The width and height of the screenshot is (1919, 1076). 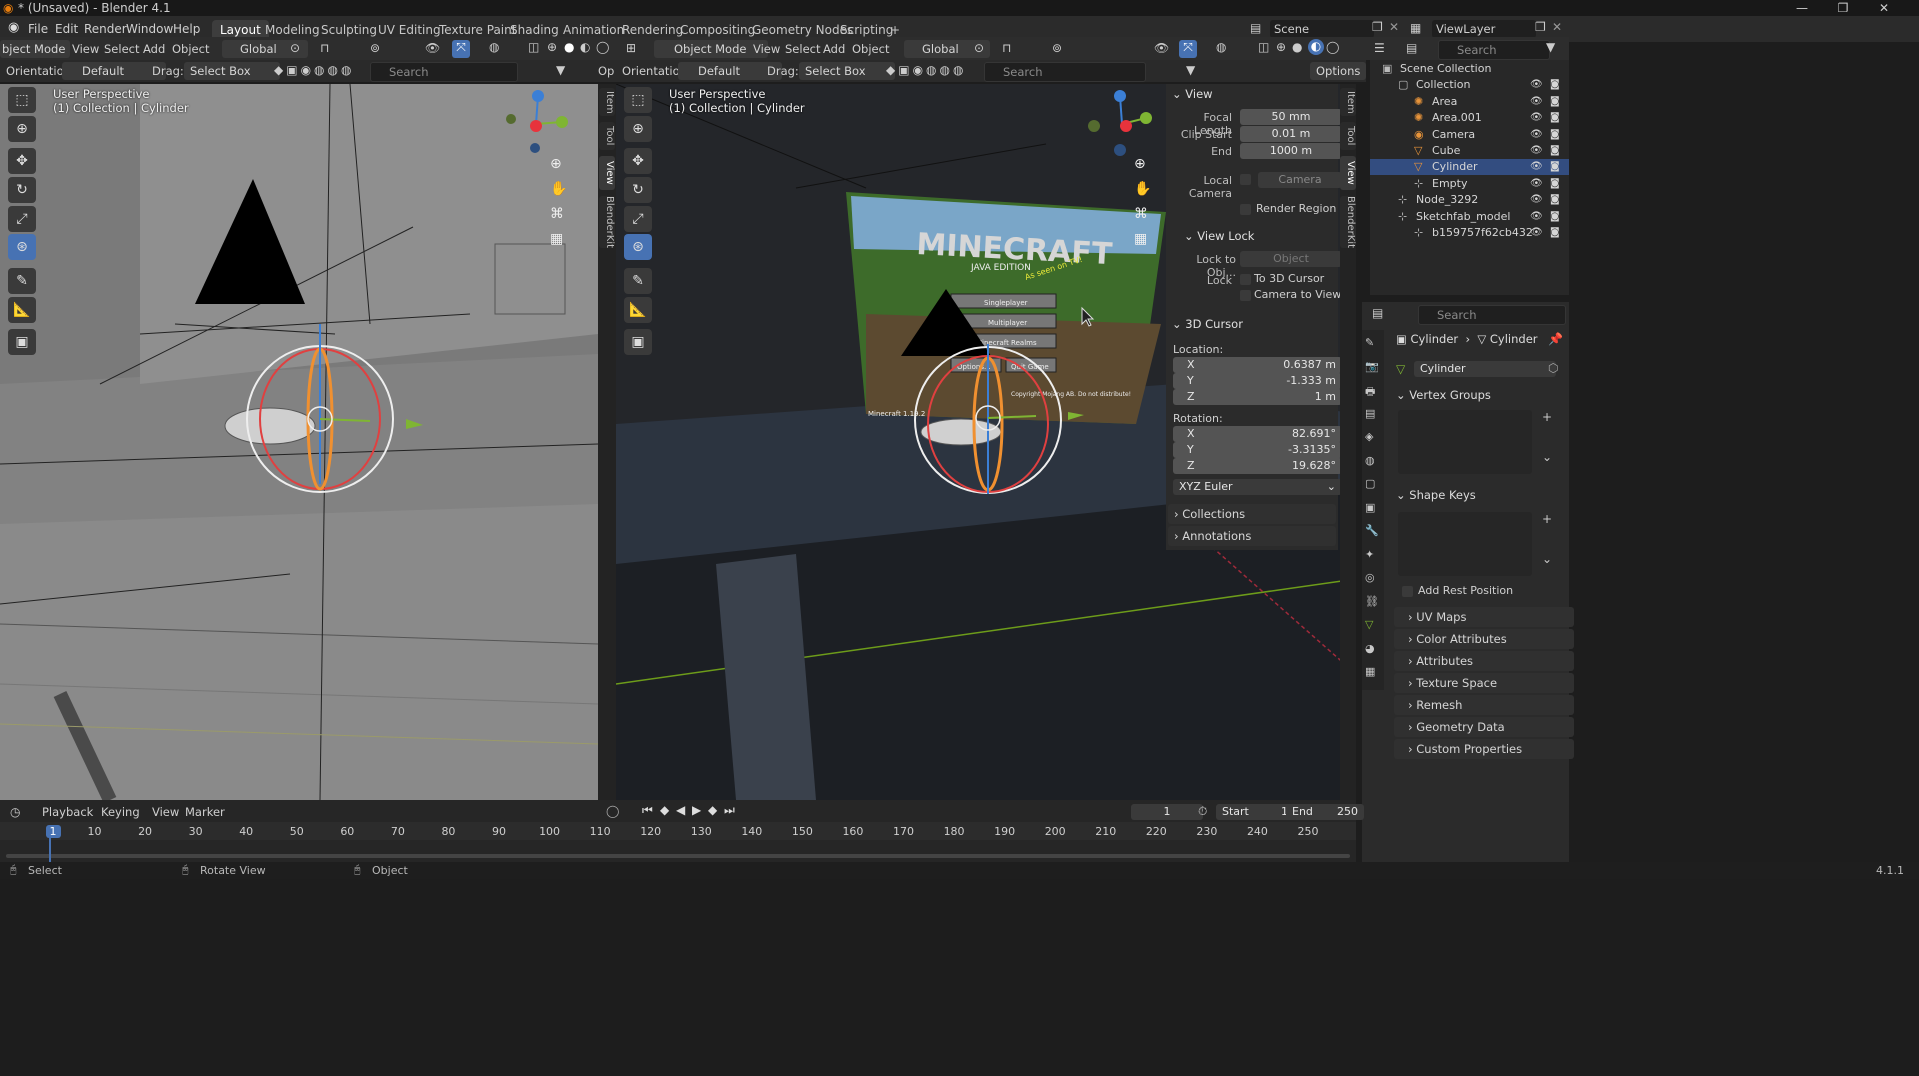 I want to click on view-layer-tab-icon: ▤, so click(x=1370, y=413).